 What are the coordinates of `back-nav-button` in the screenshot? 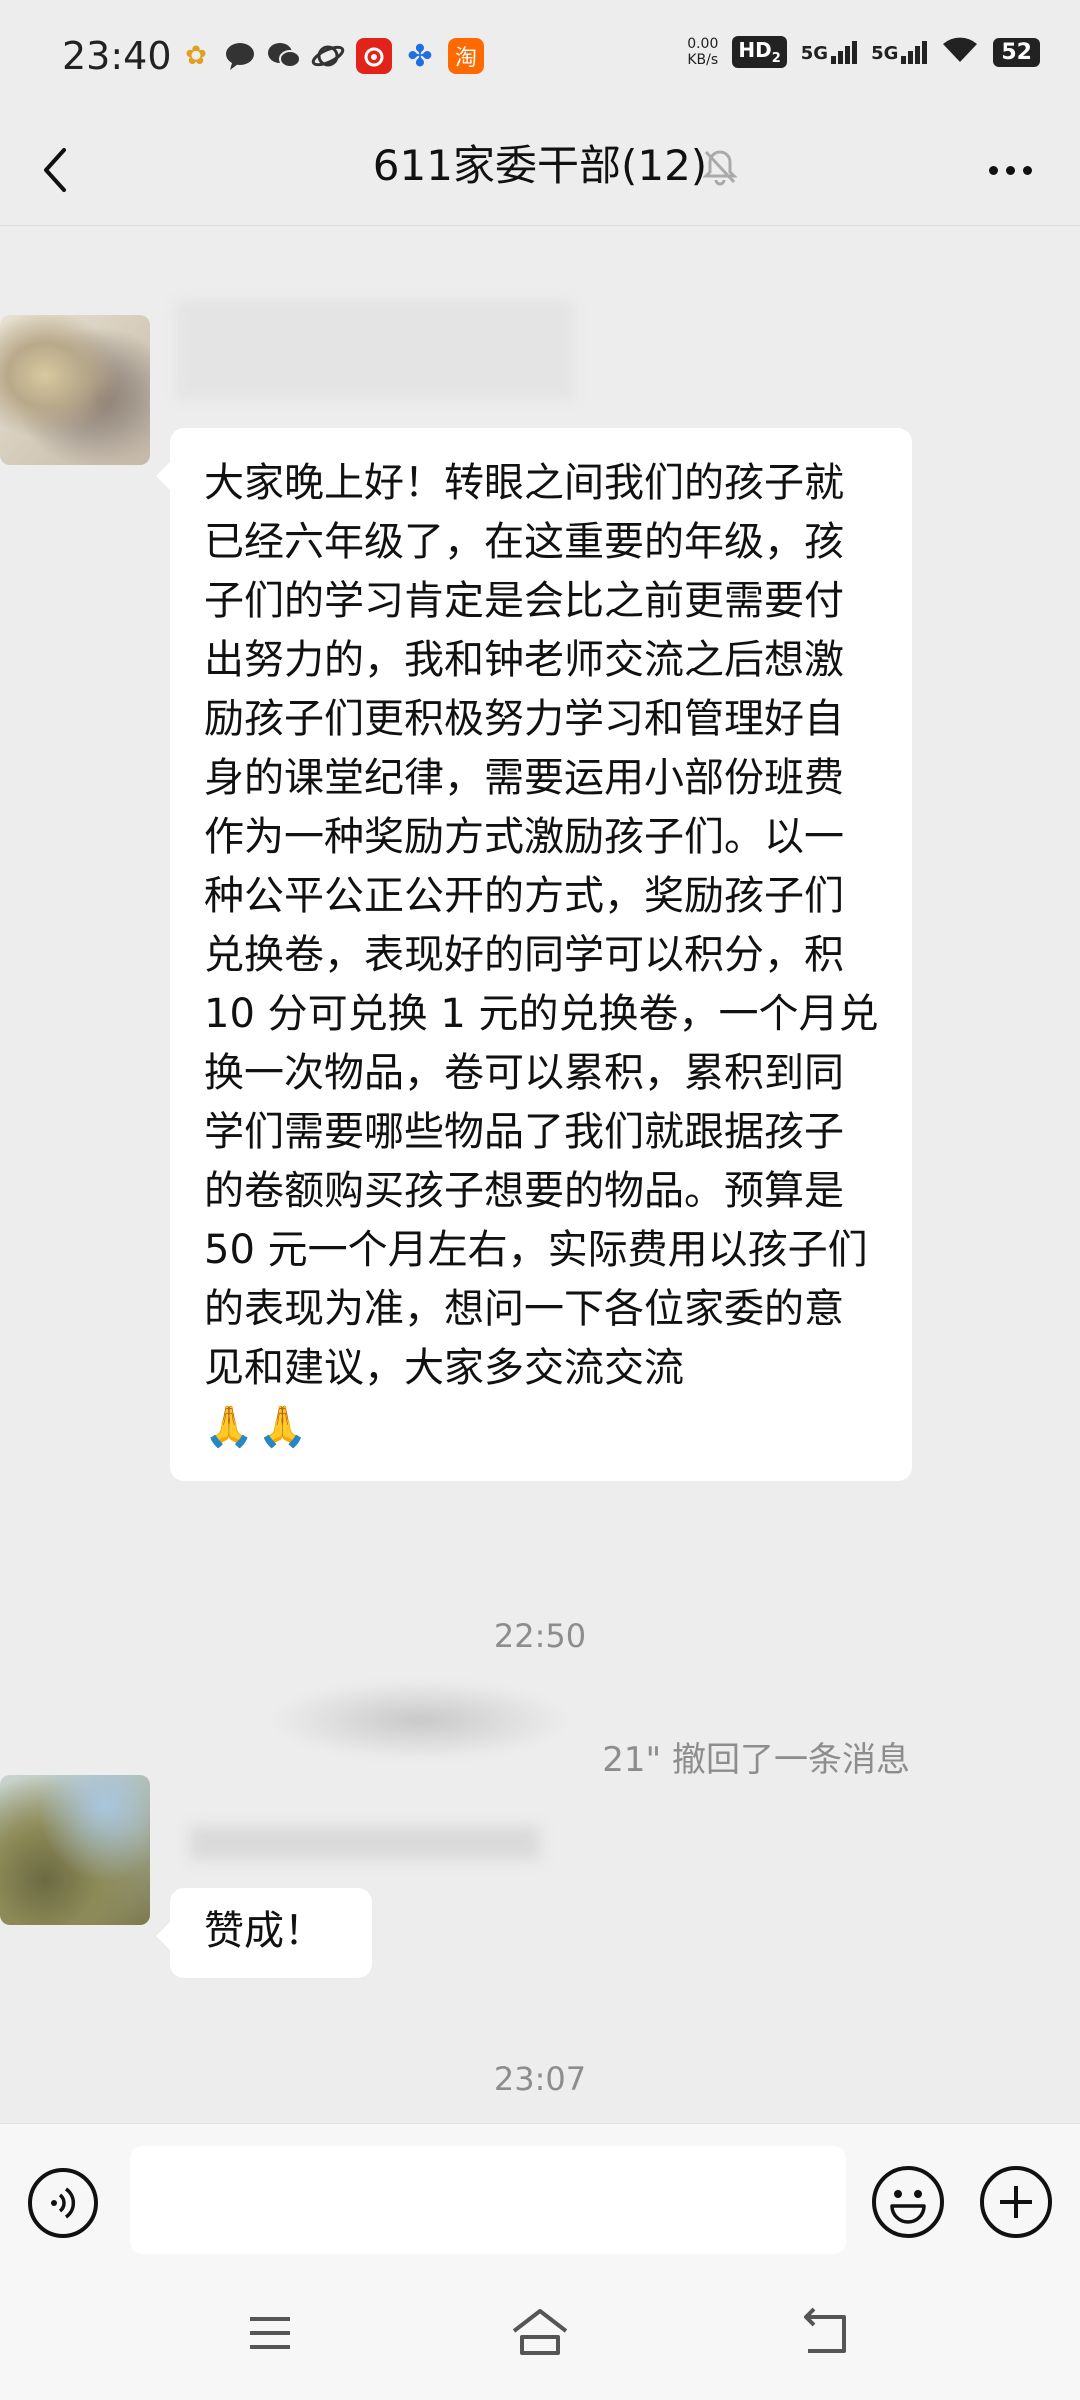 It's located at (826, 2333).